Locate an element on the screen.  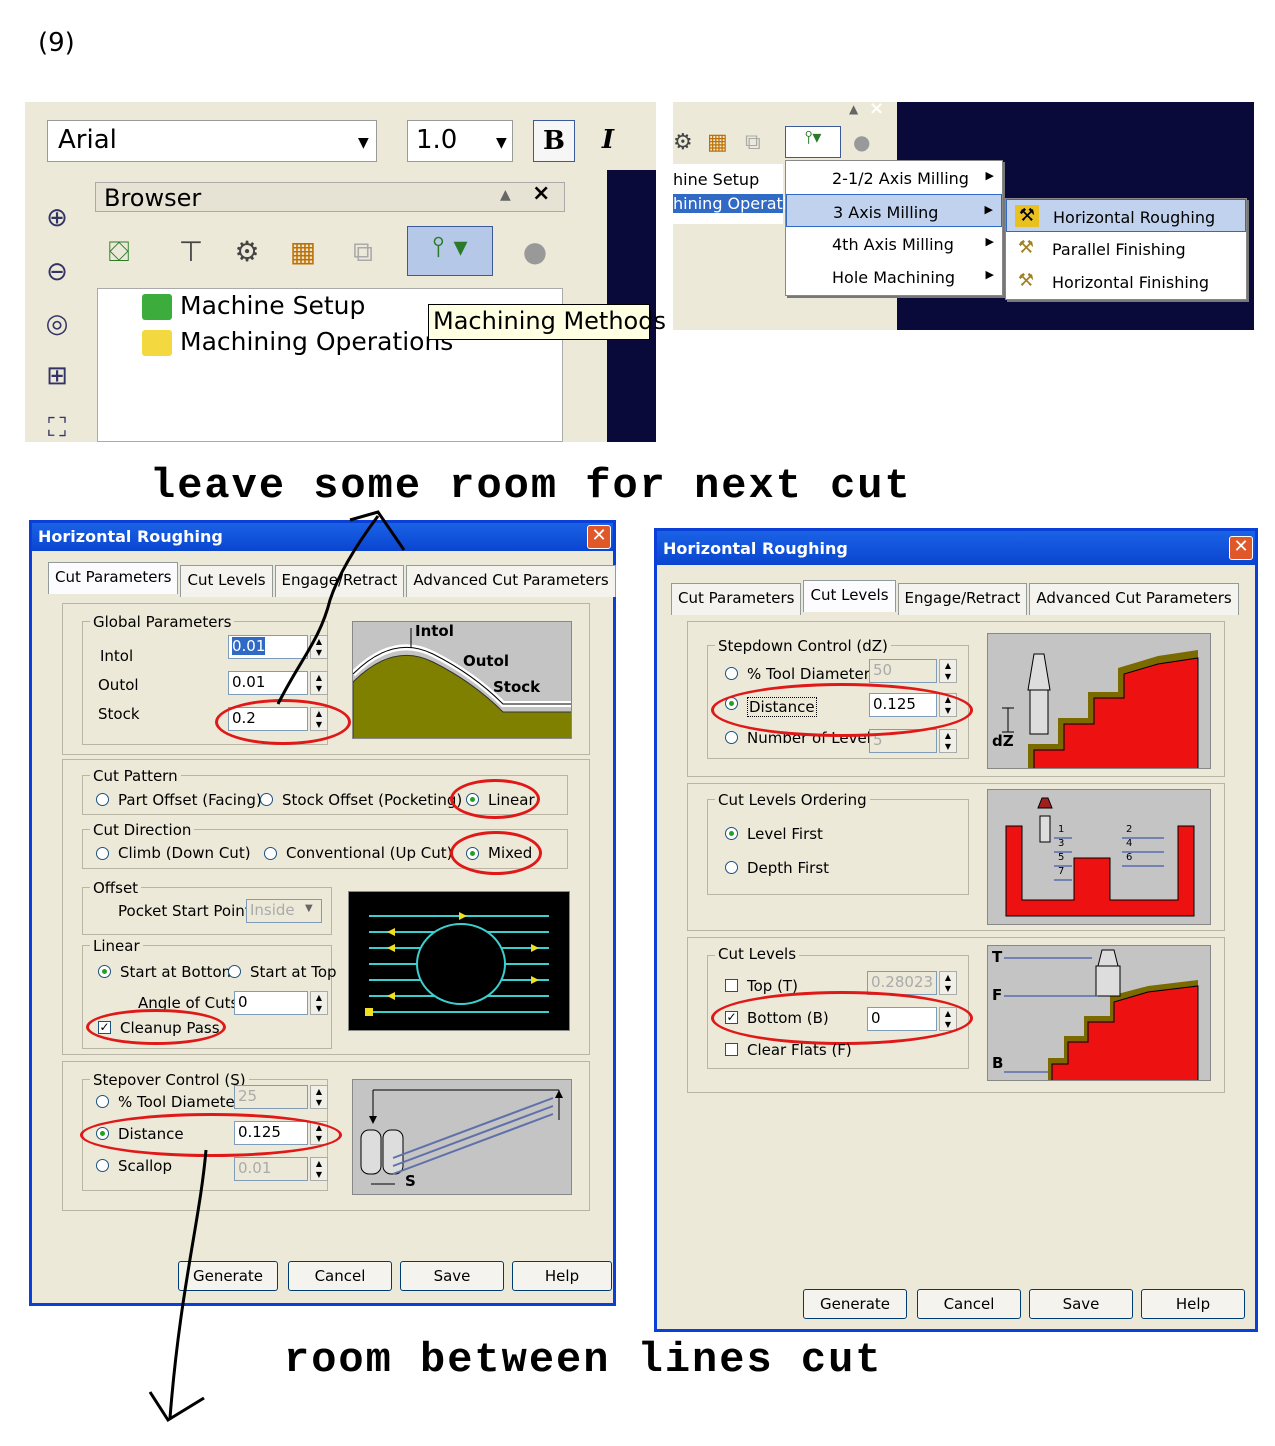
arrow-to-bottom-note is located at coordinates (188, 1284).